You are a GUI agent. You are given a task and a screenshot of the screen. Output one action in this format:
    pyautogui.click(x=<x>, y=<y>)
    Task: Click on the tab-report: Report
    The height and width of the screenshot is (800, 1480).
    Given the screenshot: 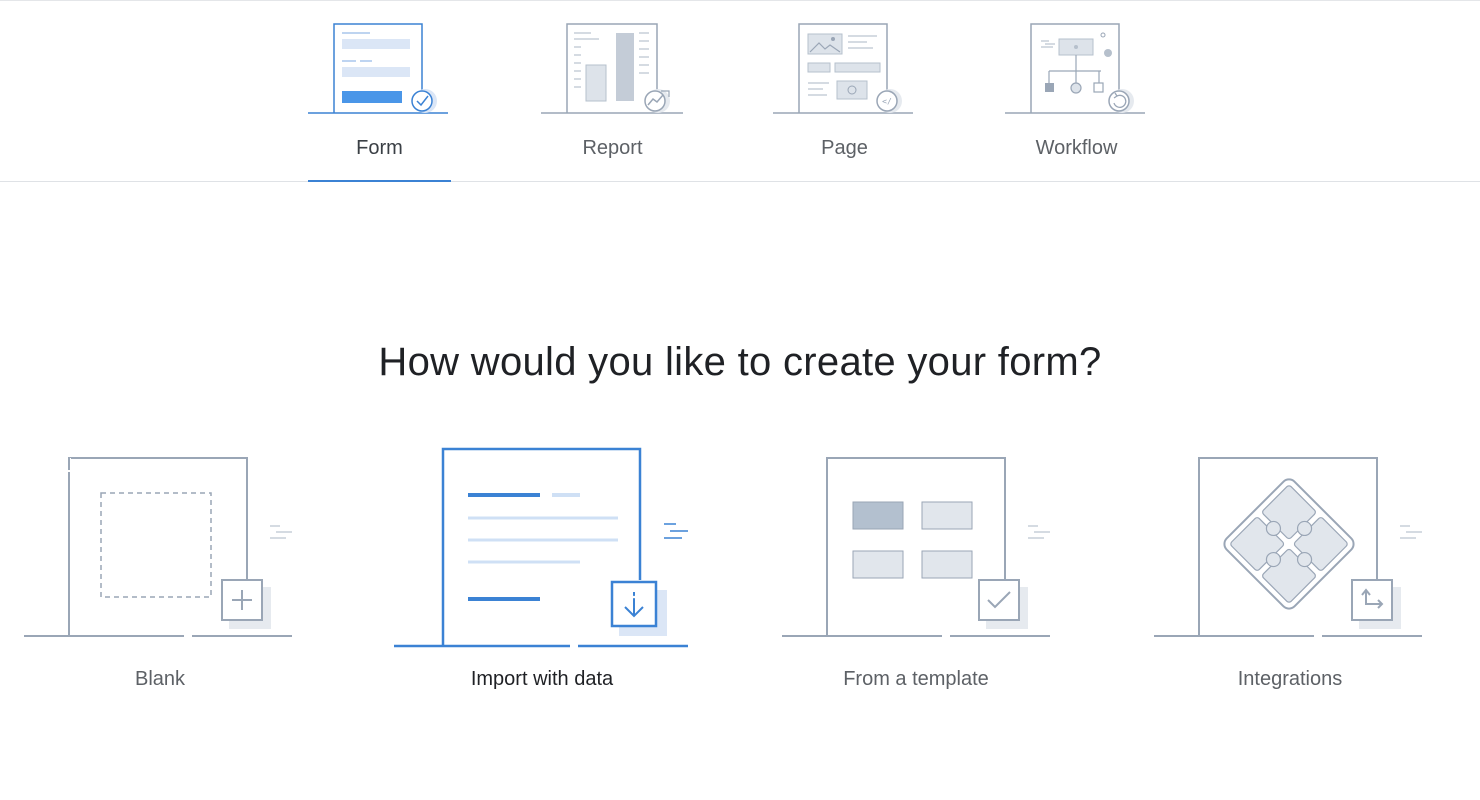 What is the action you would take?
    pyautogui.click(x=612, y=91)
    